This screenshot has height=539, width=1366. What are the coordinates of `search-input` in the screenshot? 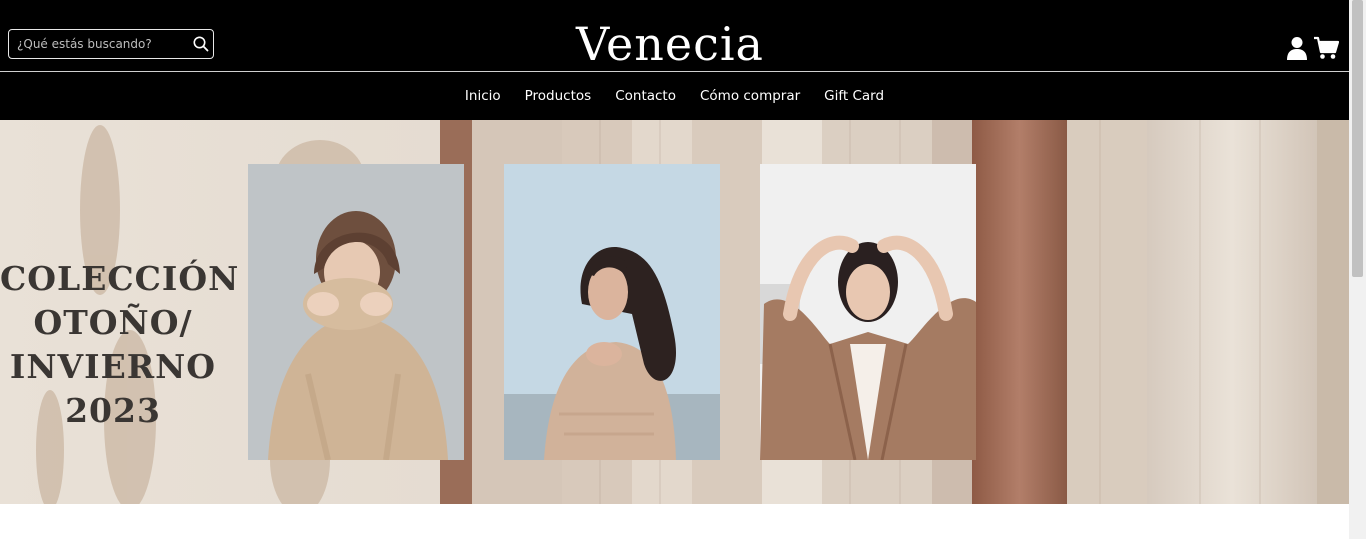 It's located at (99, 44).